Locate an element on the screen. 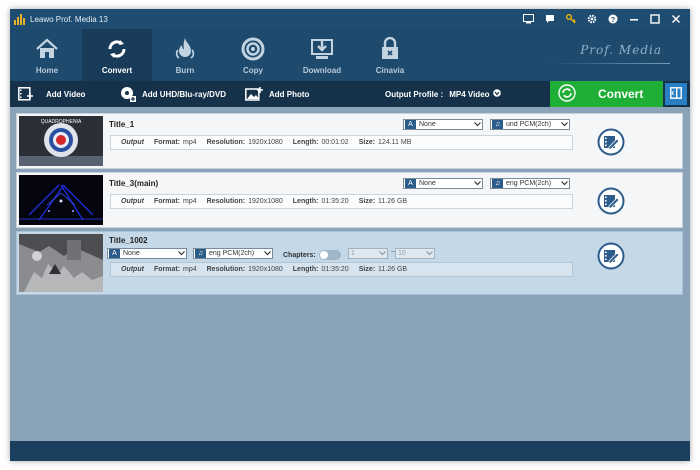 This screenshot has height=470, width=700. chapters-toggle is located at coordinates (329, 255).